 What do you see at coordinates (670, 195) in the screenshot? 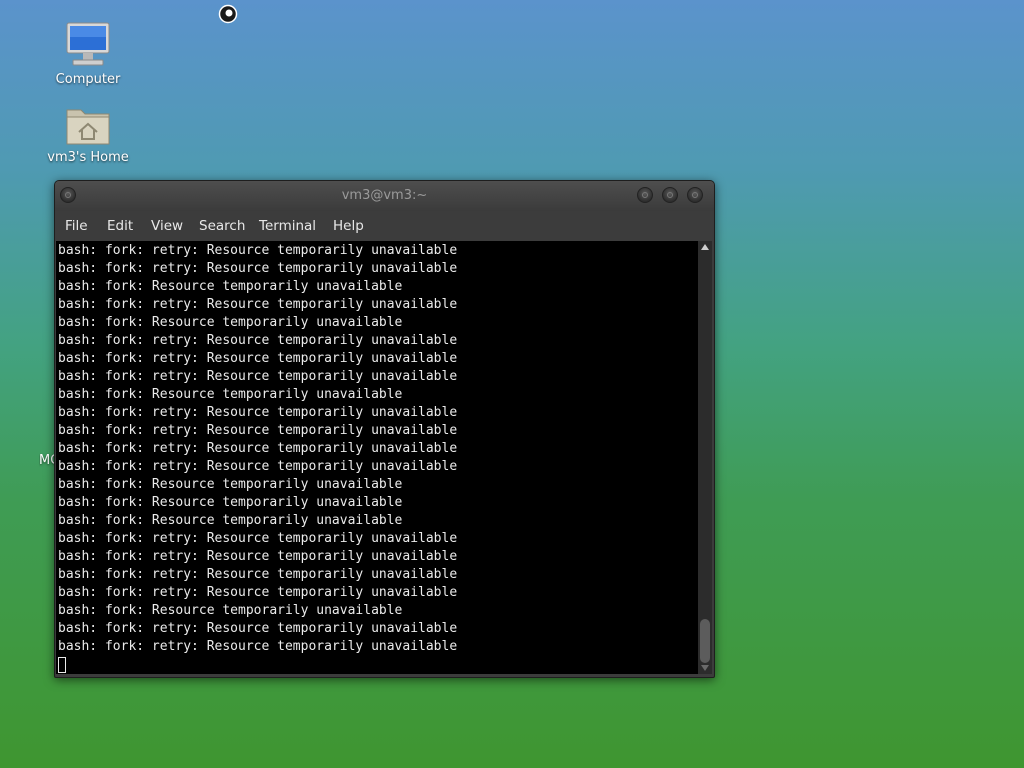
I see `maximize-button` at bounding box center [670, 195].